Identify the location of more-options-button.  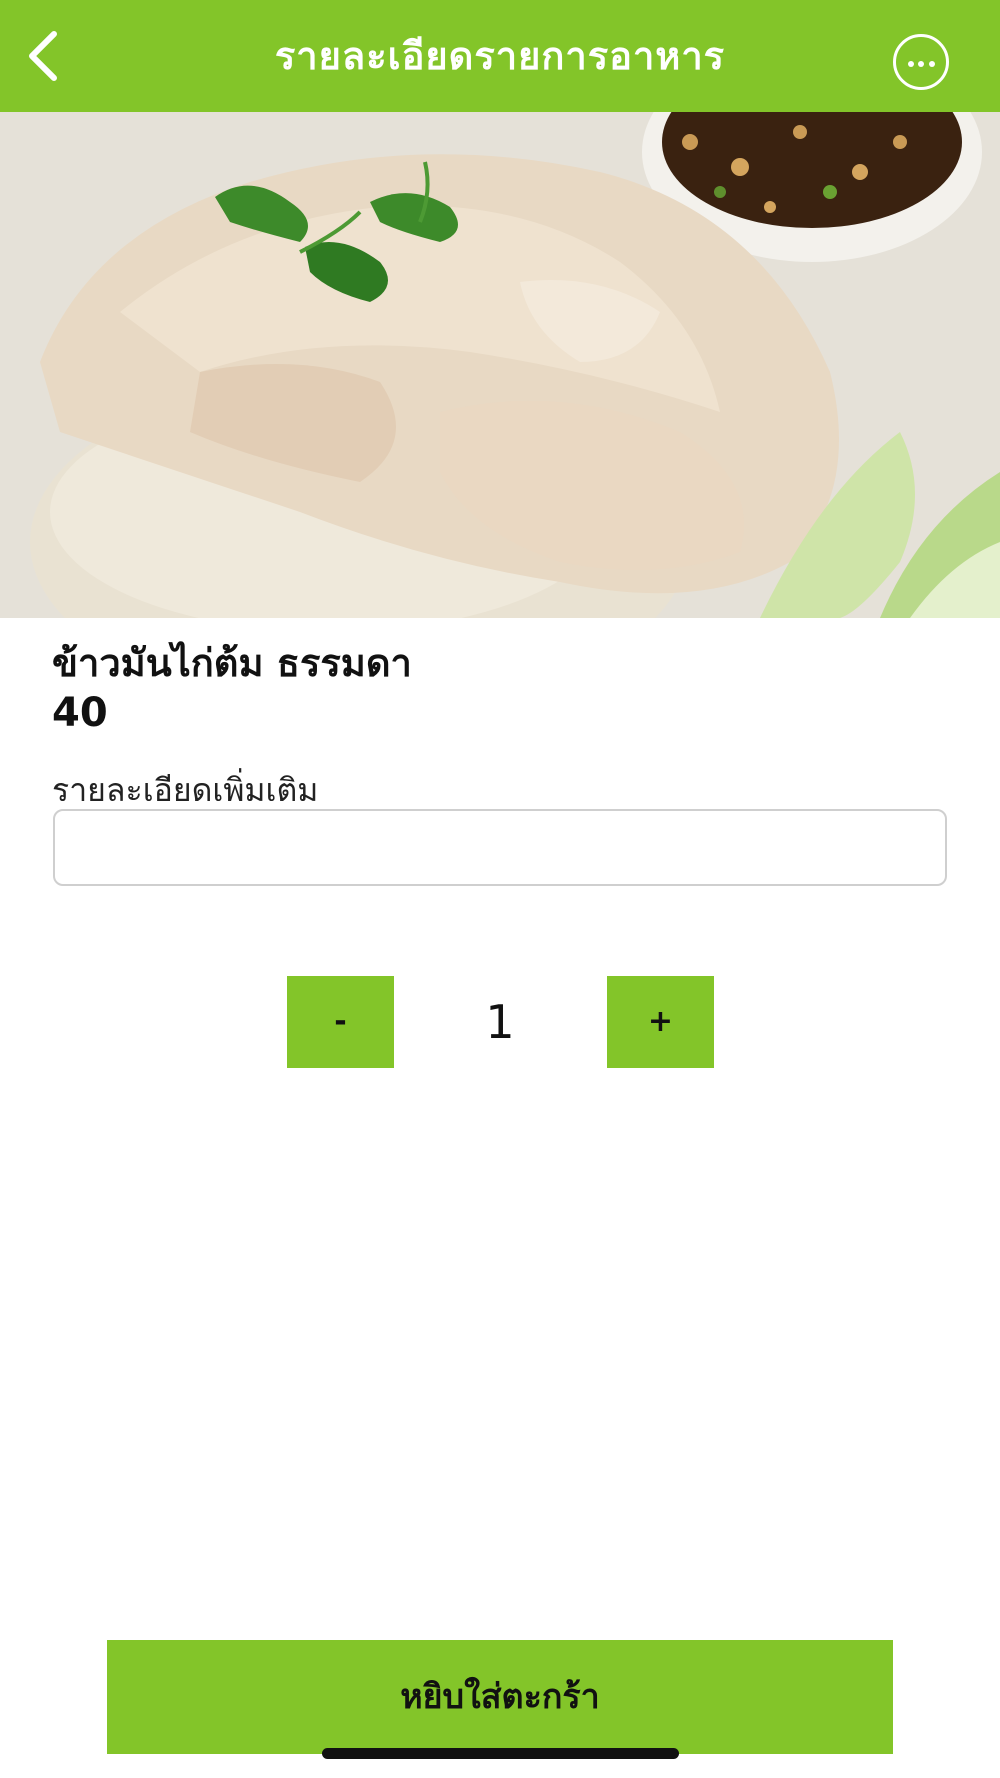
(921, 62).